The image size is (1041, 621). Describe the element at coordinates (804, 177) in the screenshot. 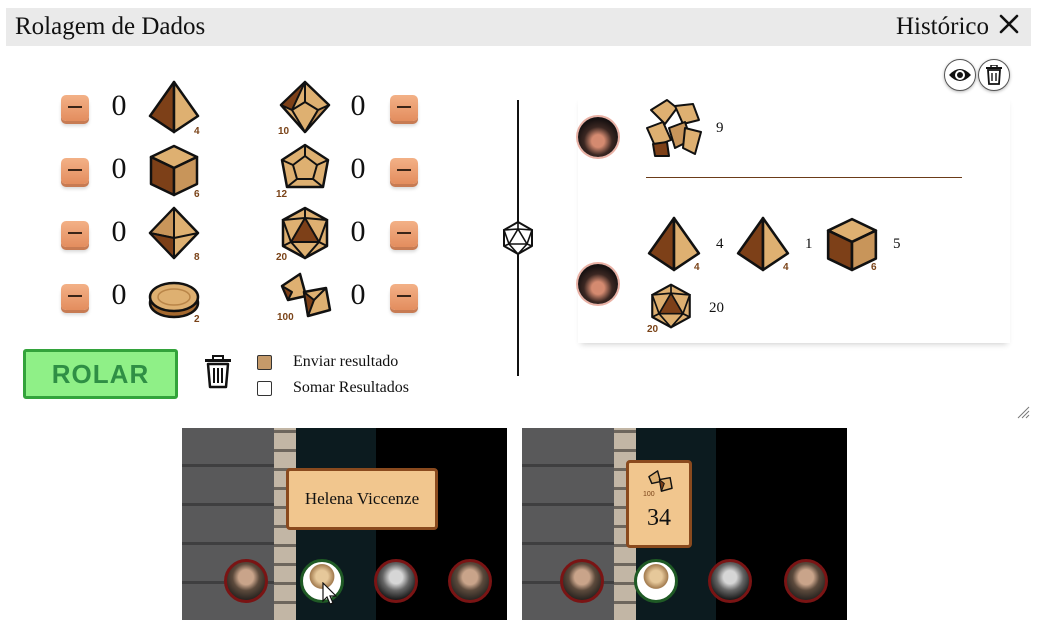

I see `history-separator` at that location.